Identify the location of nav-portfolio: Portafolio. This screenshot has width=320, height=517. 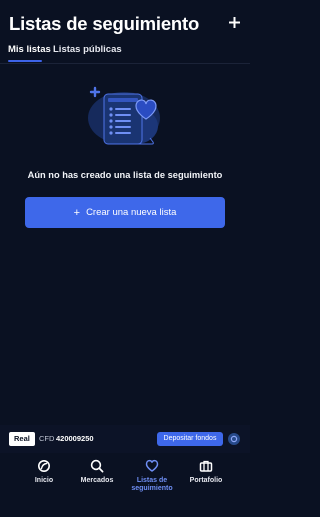
(206, 472).